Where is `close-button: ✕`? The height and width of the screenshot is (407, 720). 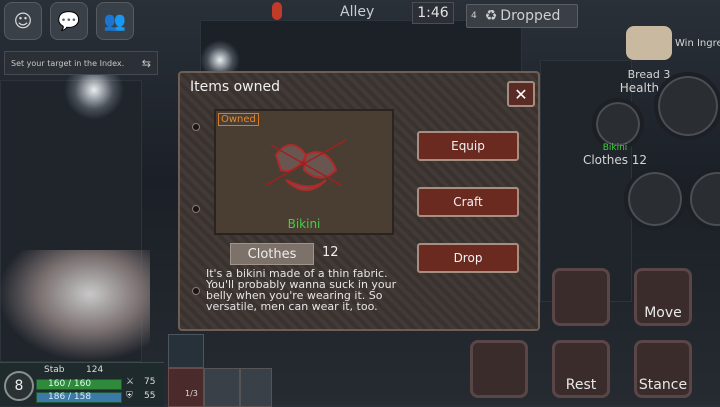 close-button: ✕ is located at coordinates (521, 94).